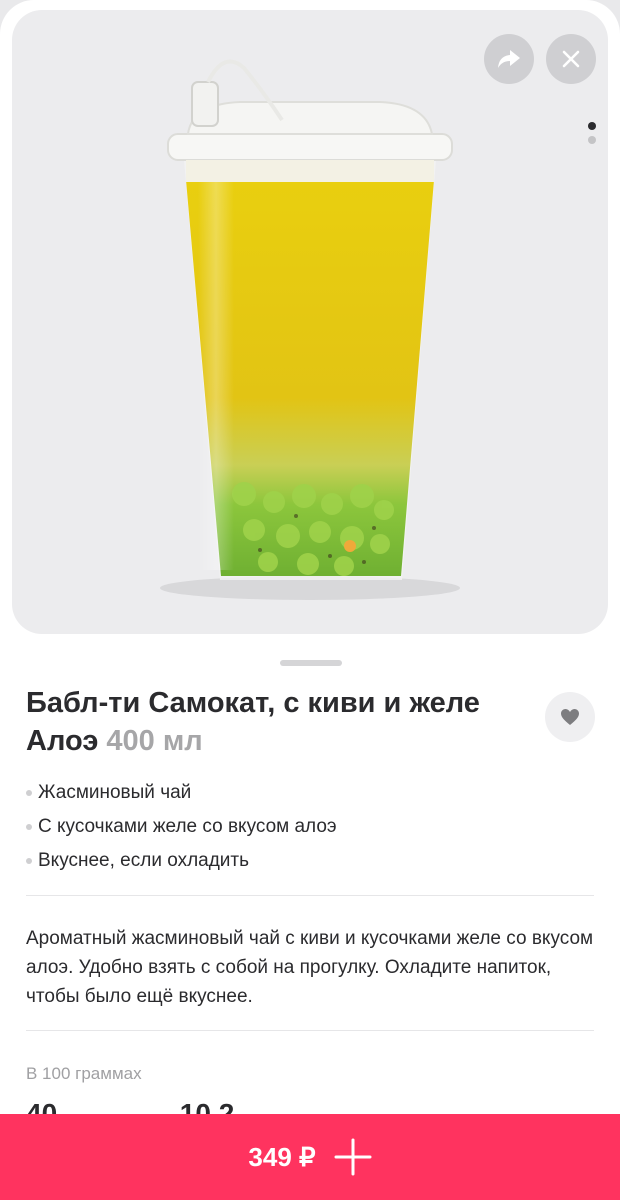  I want to click on feature-text: Жасминовый чай, so click(115, 792).